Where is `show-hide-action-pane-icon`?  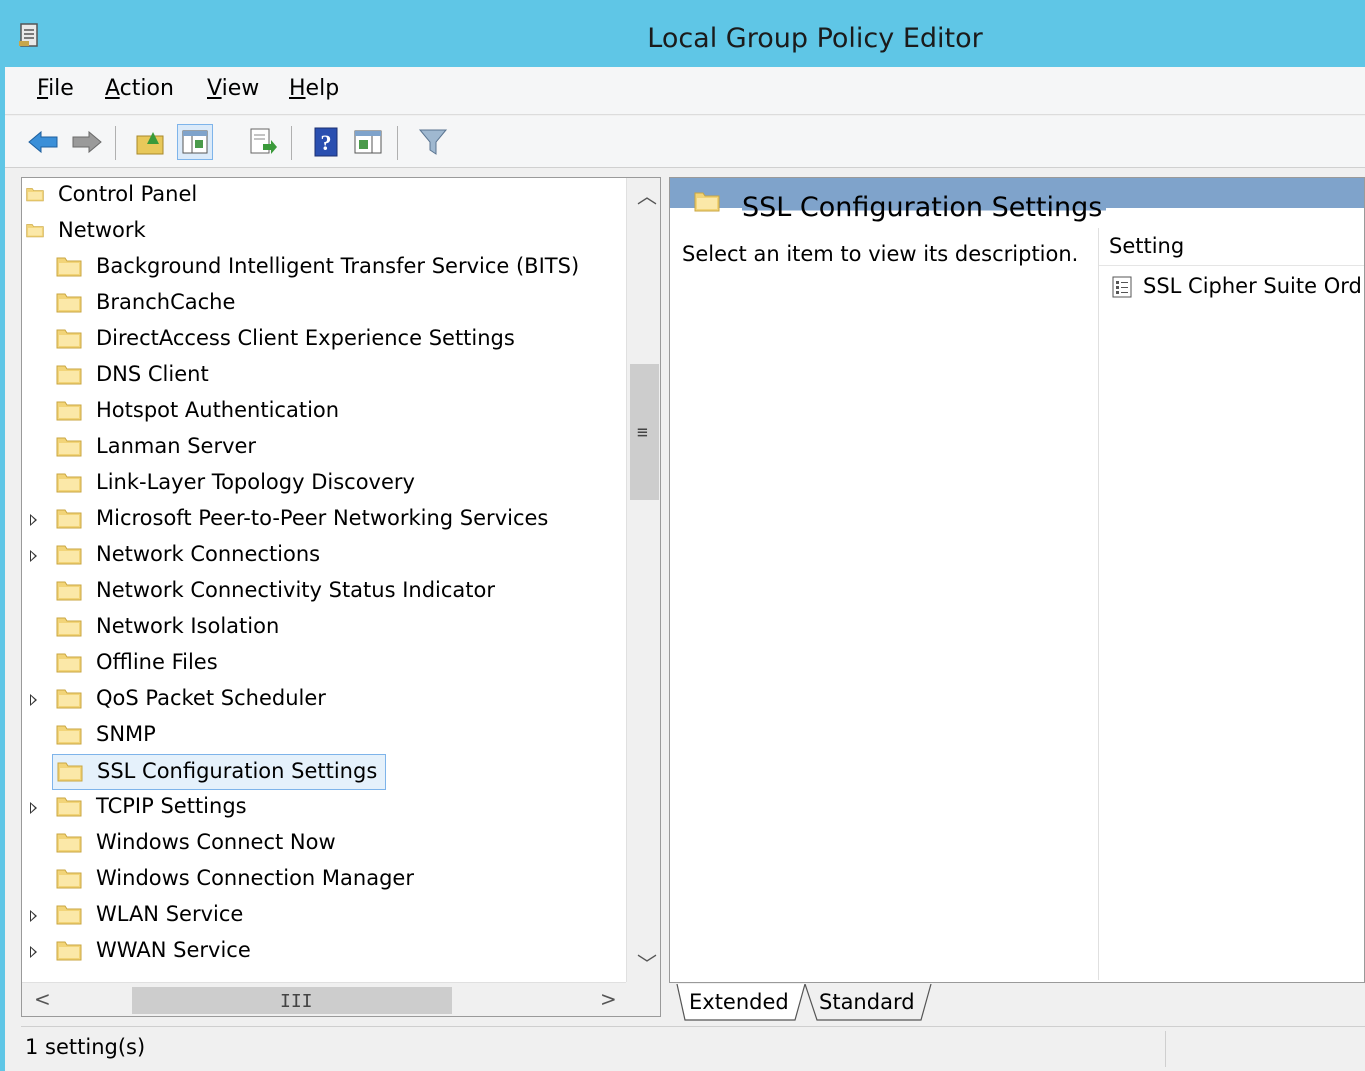 show-hide-action-pane-icon is located at coordinates (369, 142).